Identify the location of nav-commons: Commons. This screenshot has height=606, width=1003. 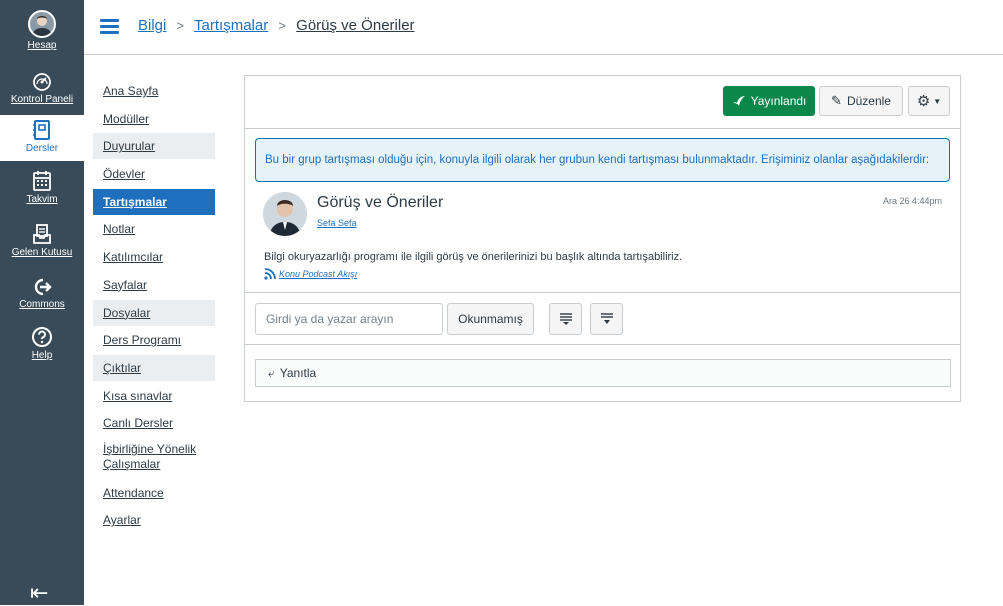
(42, 294).